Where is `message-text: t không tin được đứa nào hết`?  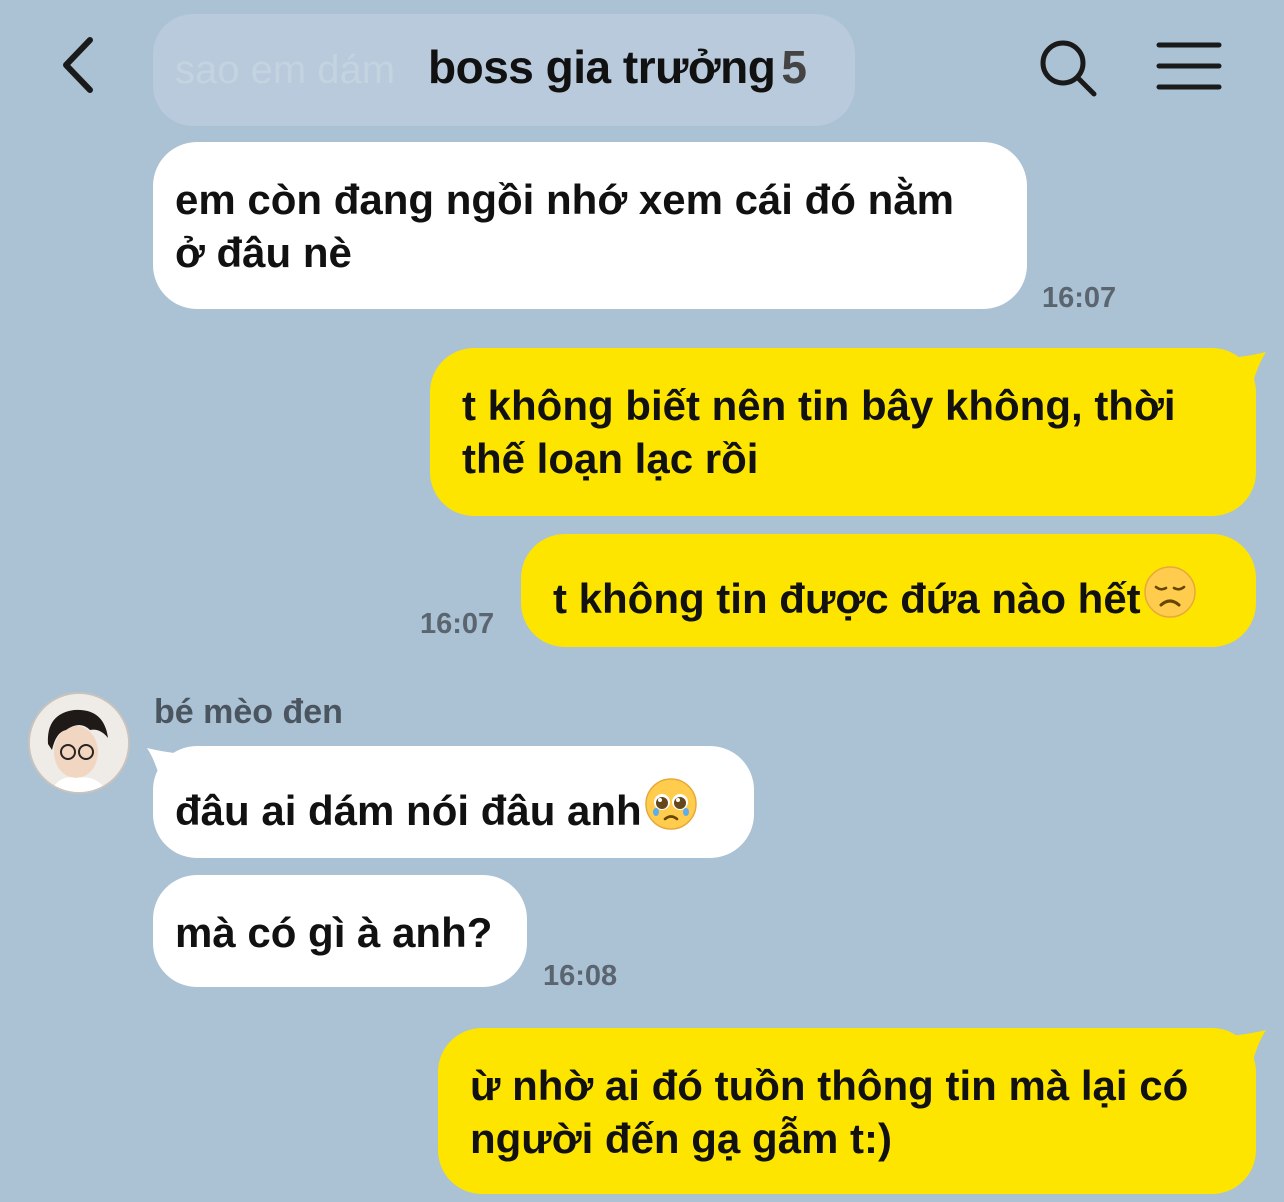
message-text: t không tin được đứa nào hết is located at coordinates (847, 598).